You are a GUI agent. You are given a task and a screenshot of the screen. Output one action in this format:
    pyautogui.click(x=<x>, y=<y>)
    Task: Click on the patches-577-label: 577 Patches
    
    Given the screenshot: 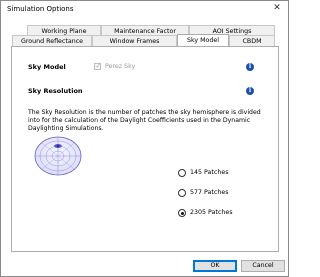 What is the action you would take?
    pyautogui.click(x=209, y=192)
    